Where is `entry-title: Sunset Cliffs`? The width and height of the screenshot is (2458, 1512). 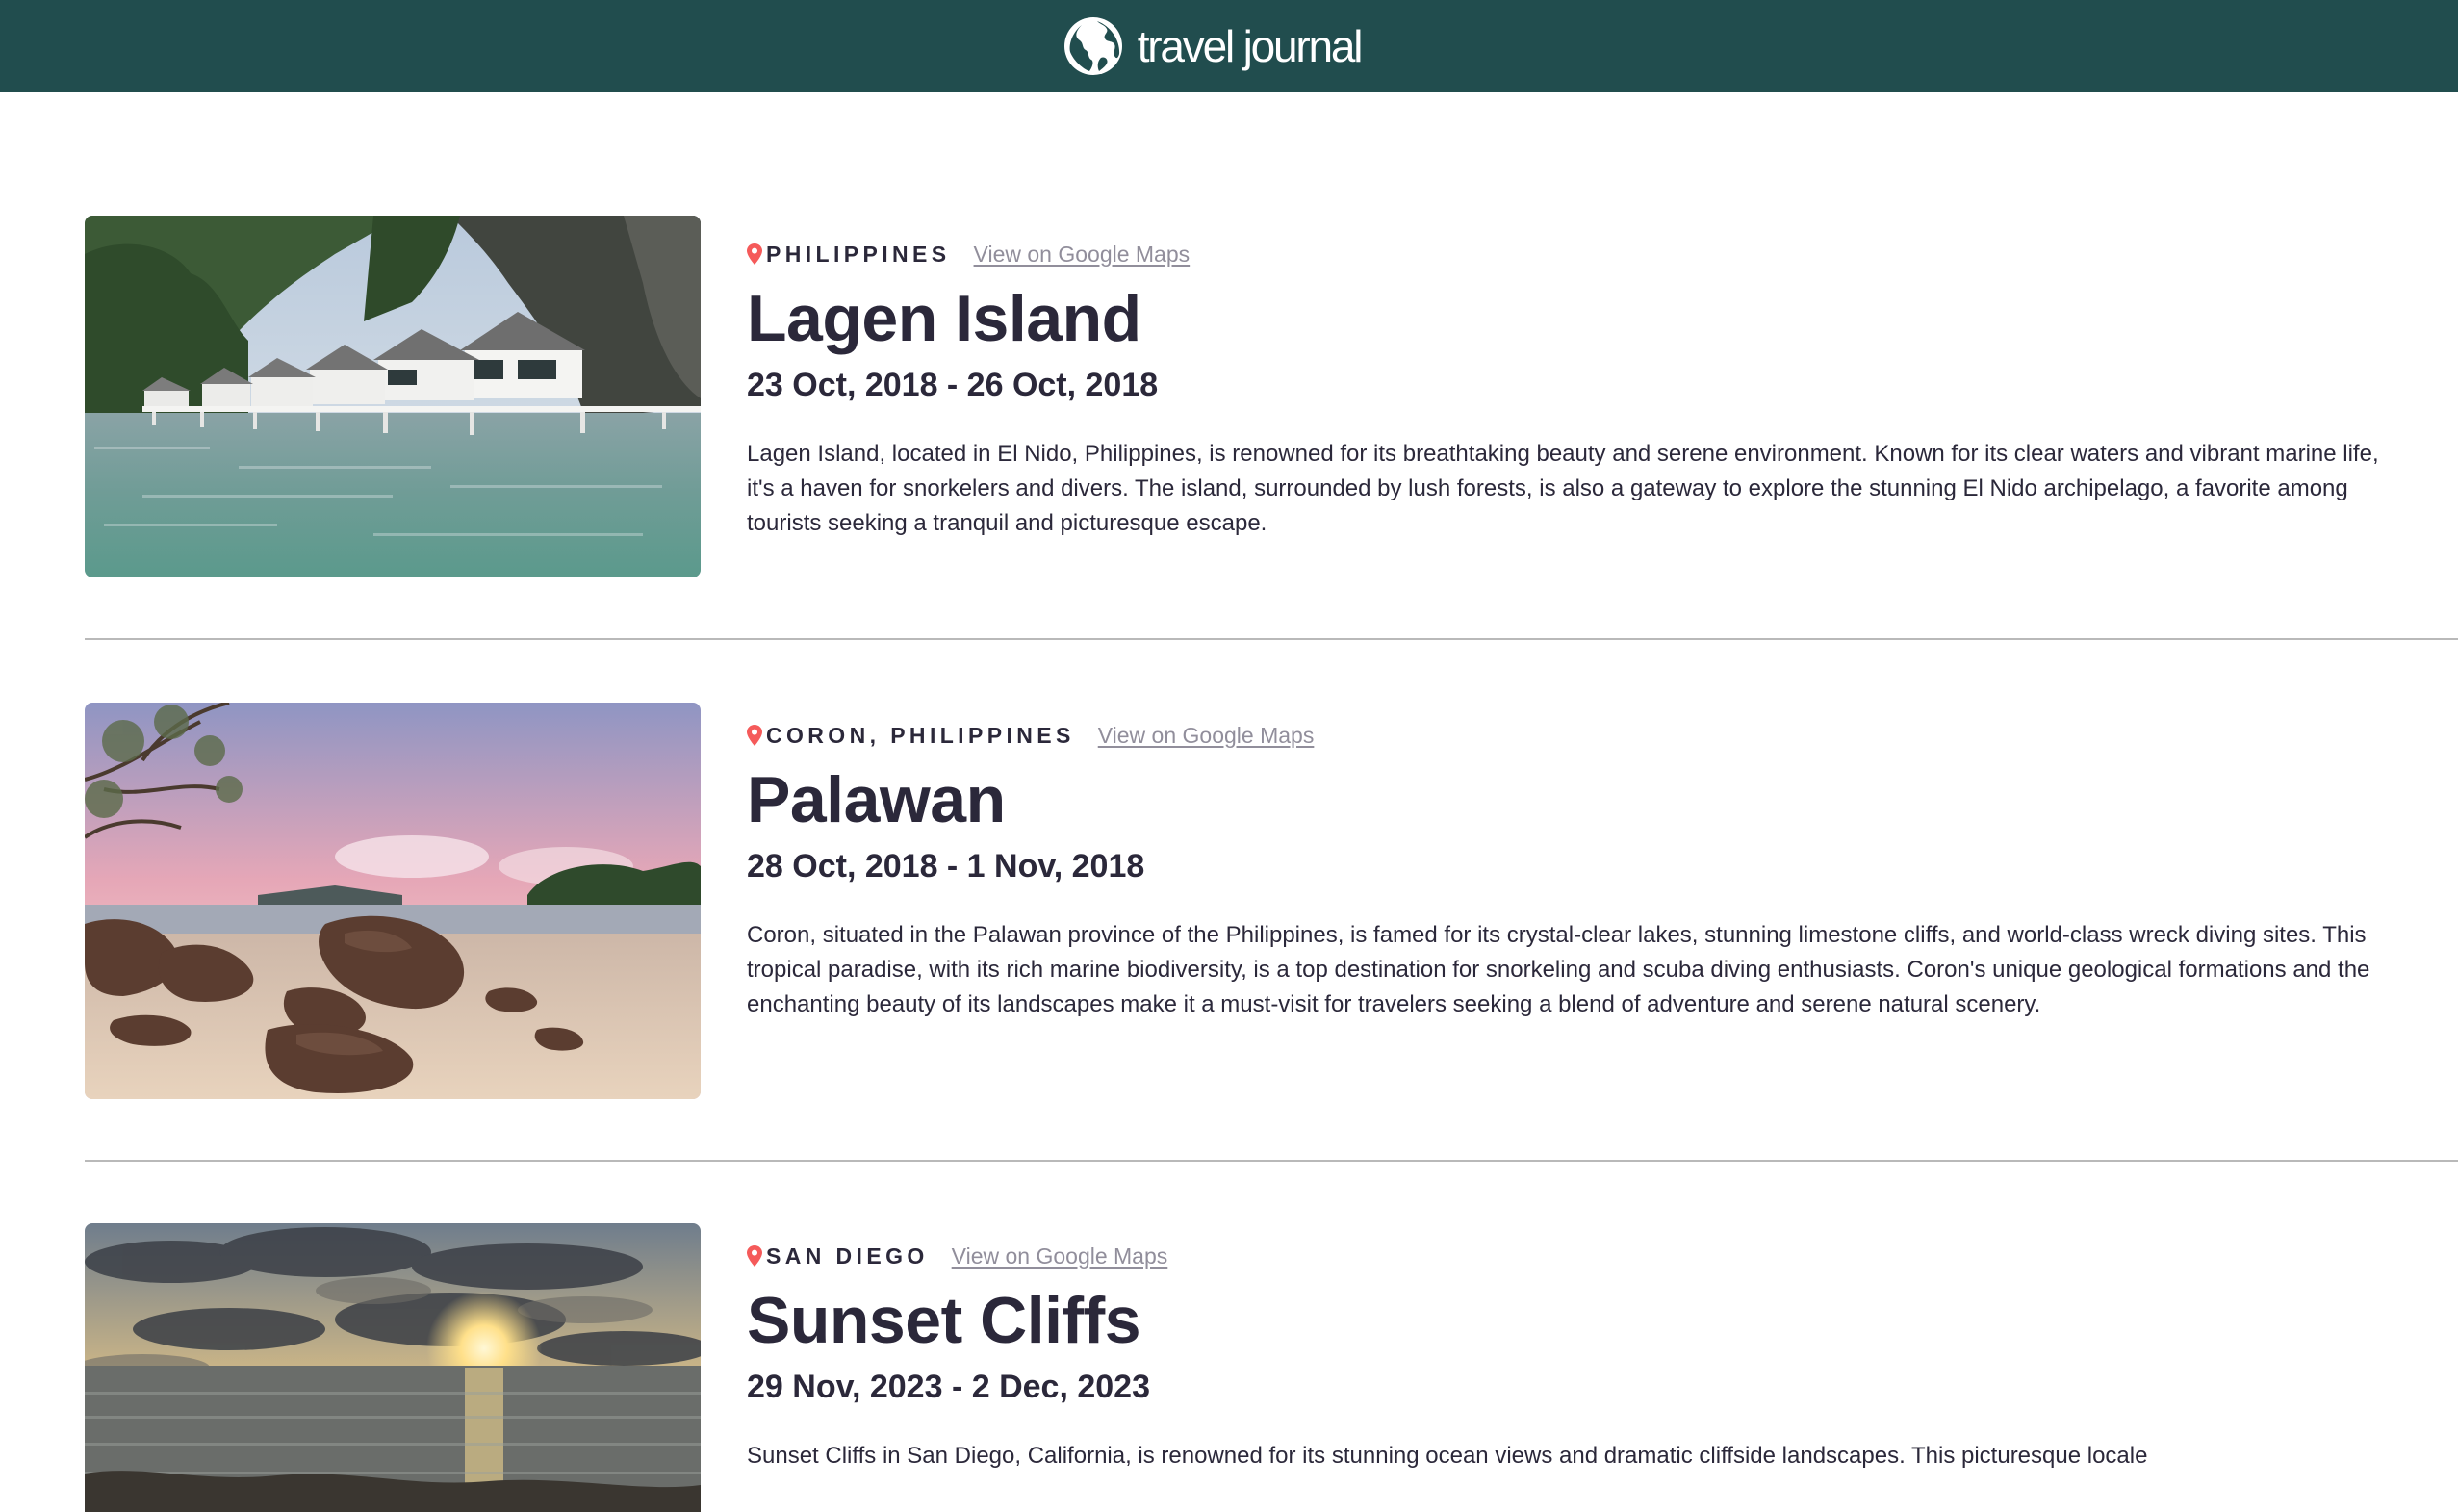
entry-title: Sunset Cliffs is located at coordinates (944, 1320).